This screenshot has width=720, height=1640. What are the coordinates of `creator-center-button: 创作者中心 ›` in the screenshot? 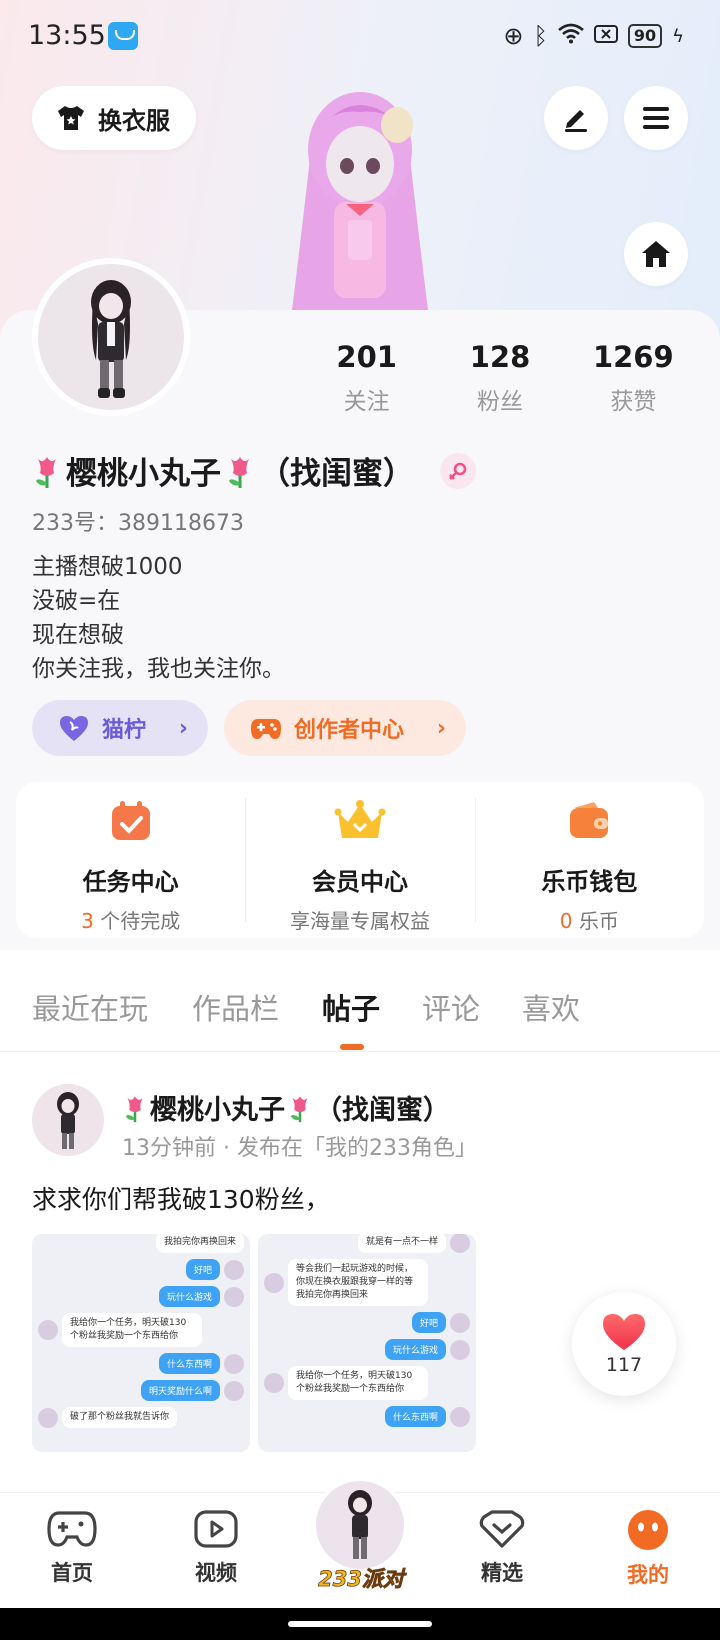 It's located at (345, 728).